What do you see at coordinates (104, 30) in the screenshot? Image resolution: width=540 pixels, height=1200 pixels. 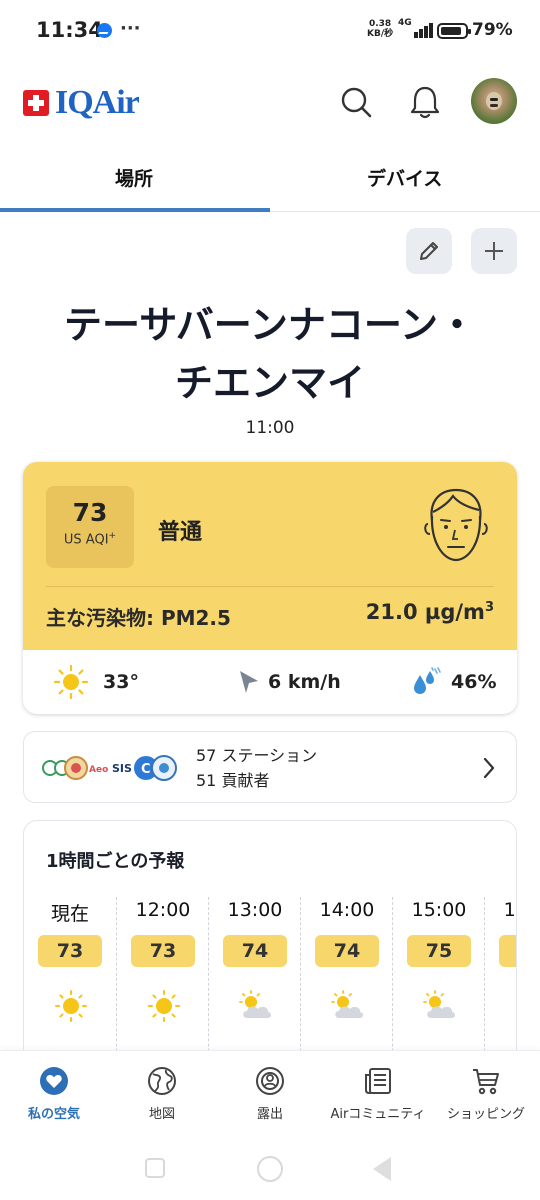 I see `messenger-icon` at bounding box center [104, 30].